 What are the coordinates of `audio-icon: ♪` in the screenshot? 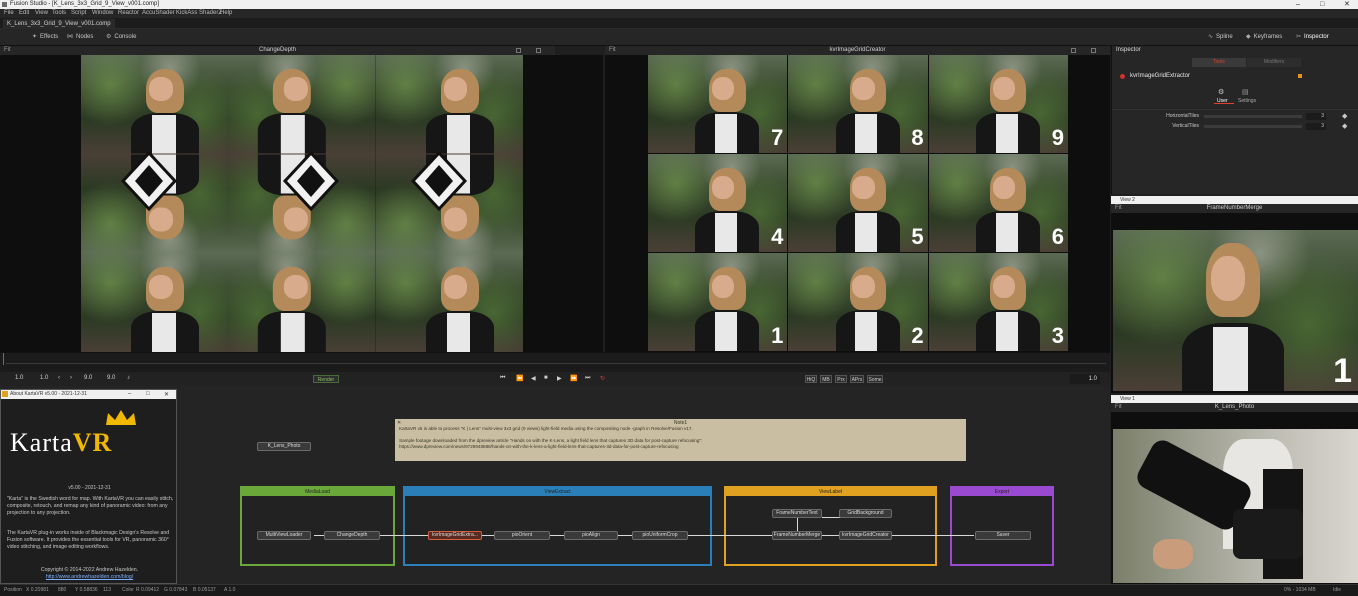 It's located at (128, 378).